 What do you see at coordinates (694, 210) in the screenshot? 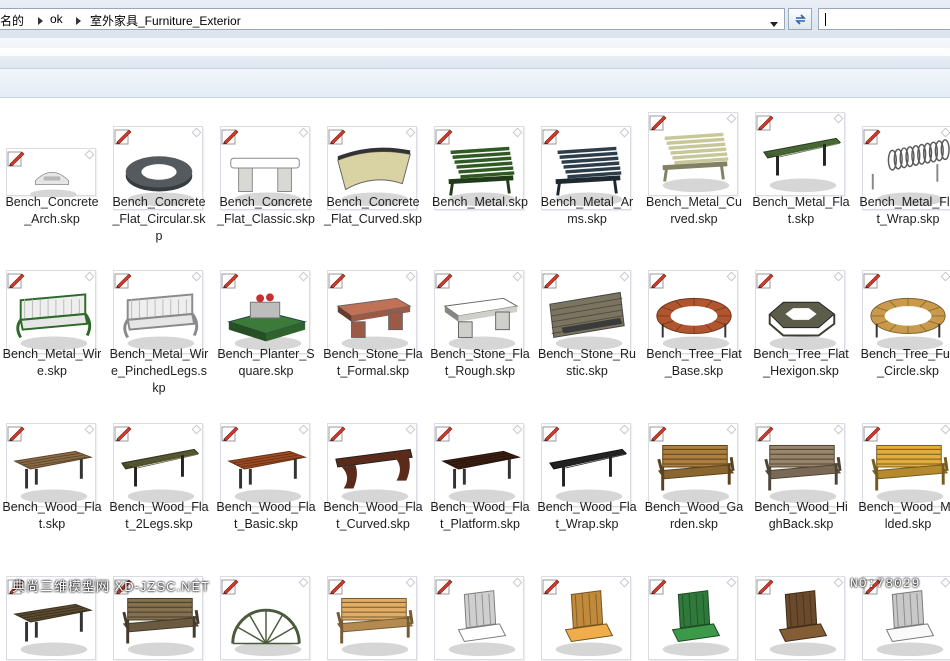
I see `file-name: Bench_Metal_Curved.skp` at bounding box center [694, 210].